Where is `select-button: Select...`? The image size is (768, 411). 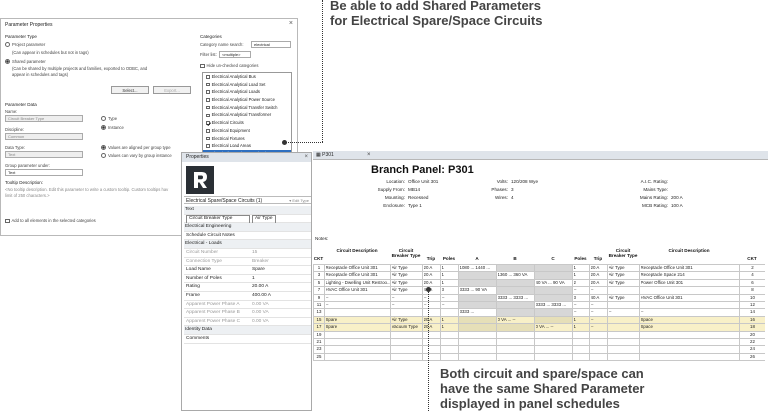
select-button: Select... is located at coordinates (130, 90).